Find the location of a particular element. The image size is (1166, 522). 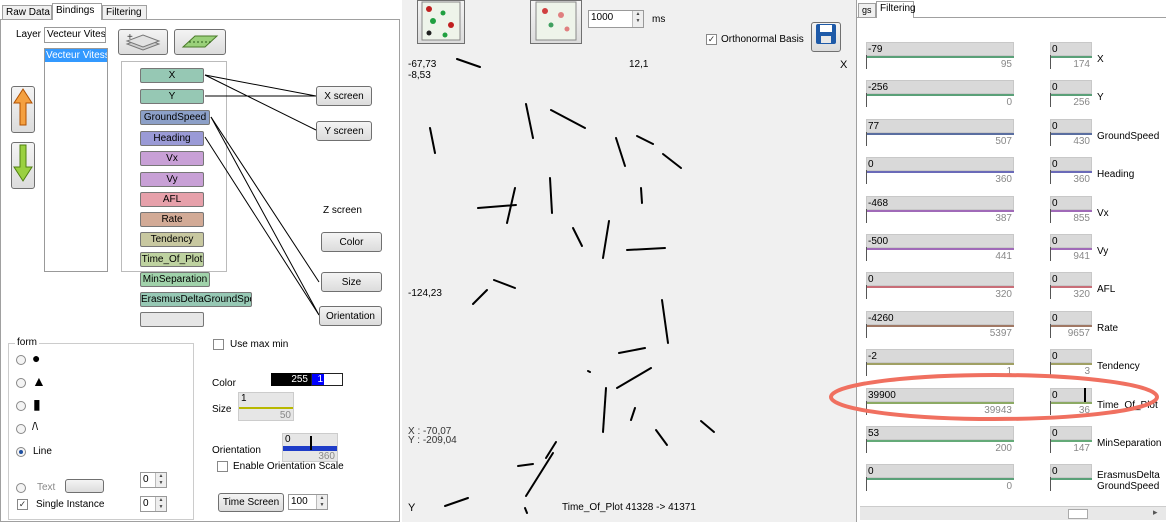

filter-slider: 53 200 is located at coordinates (940, 440).